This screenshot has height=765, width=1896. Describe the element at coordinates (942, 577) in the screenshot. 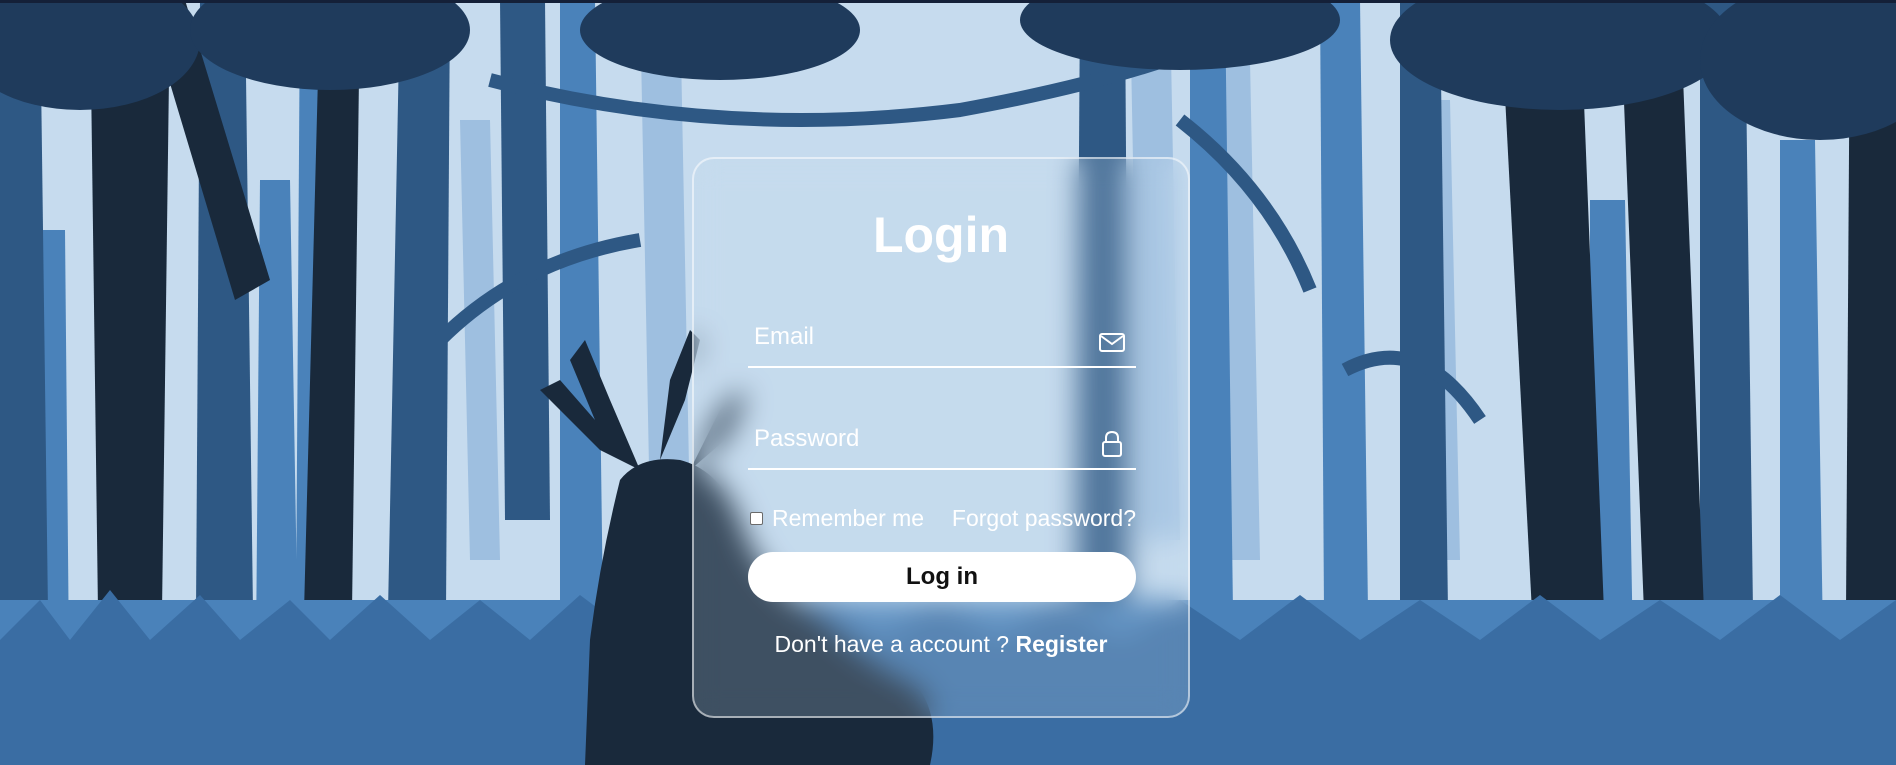

I see `login-button: Log in` at that location.